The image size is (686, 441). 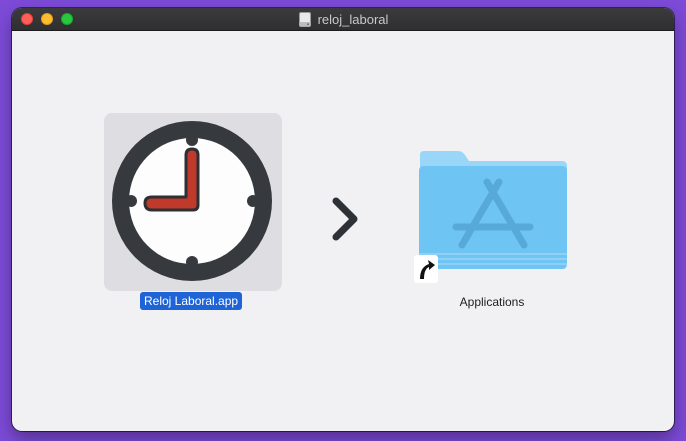 I want to click on window-title: reloj_laboral, so click(x=343, y=19).